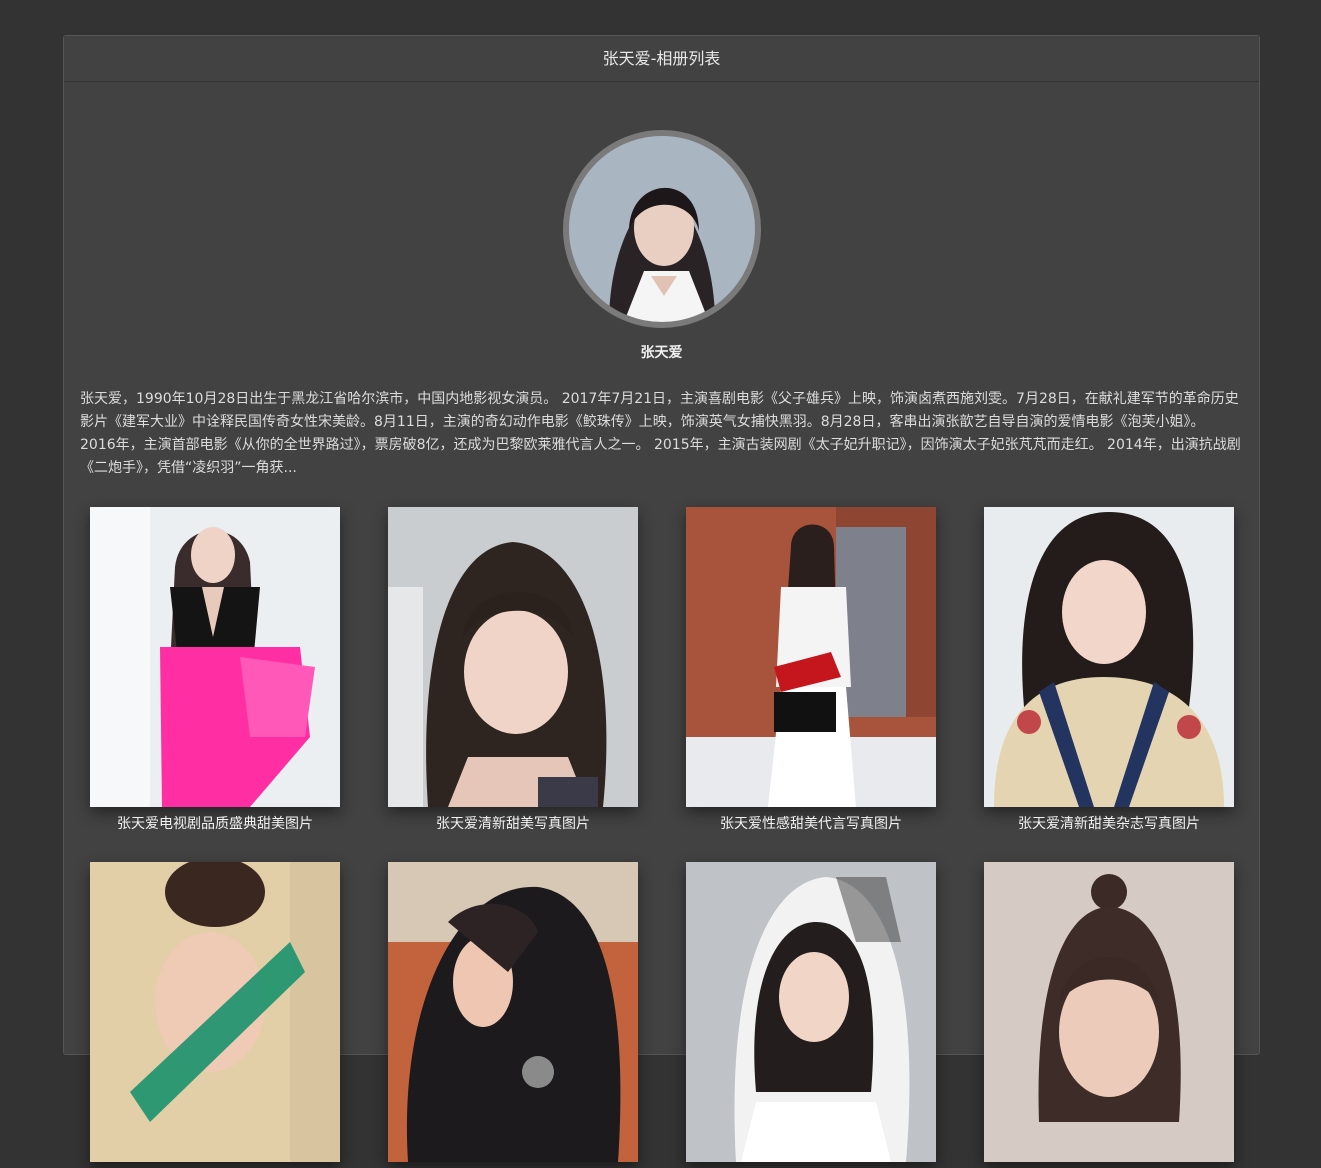 The image size is (1321, 1168). I want to click on avatar, so click(661, 229).